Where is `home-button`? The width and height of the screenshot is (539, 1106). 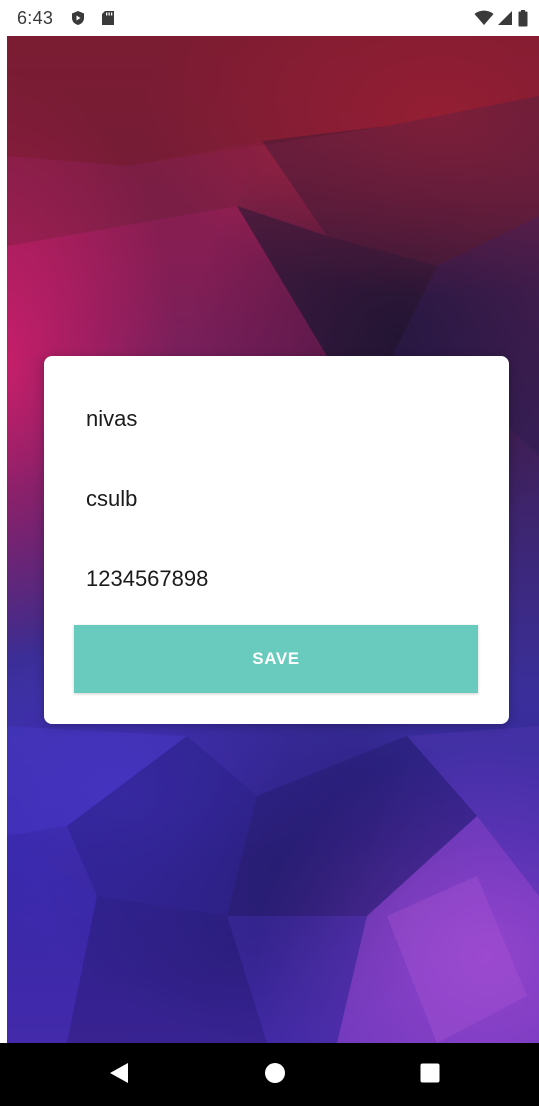
home-button is located at coordinates (275, 1074).